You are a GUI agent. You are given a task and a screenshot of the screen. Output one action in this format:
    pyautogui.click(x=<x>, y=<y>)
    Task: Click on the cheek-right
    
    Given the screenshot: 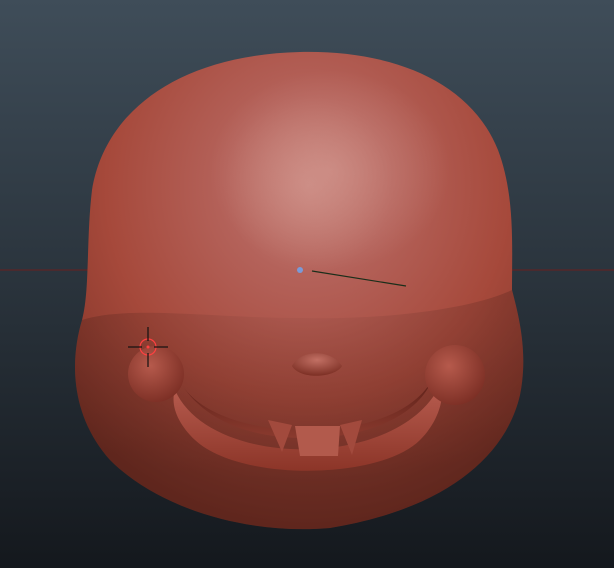 What is the action you would take?
    pyautogui.click(x=455, y=375)
    